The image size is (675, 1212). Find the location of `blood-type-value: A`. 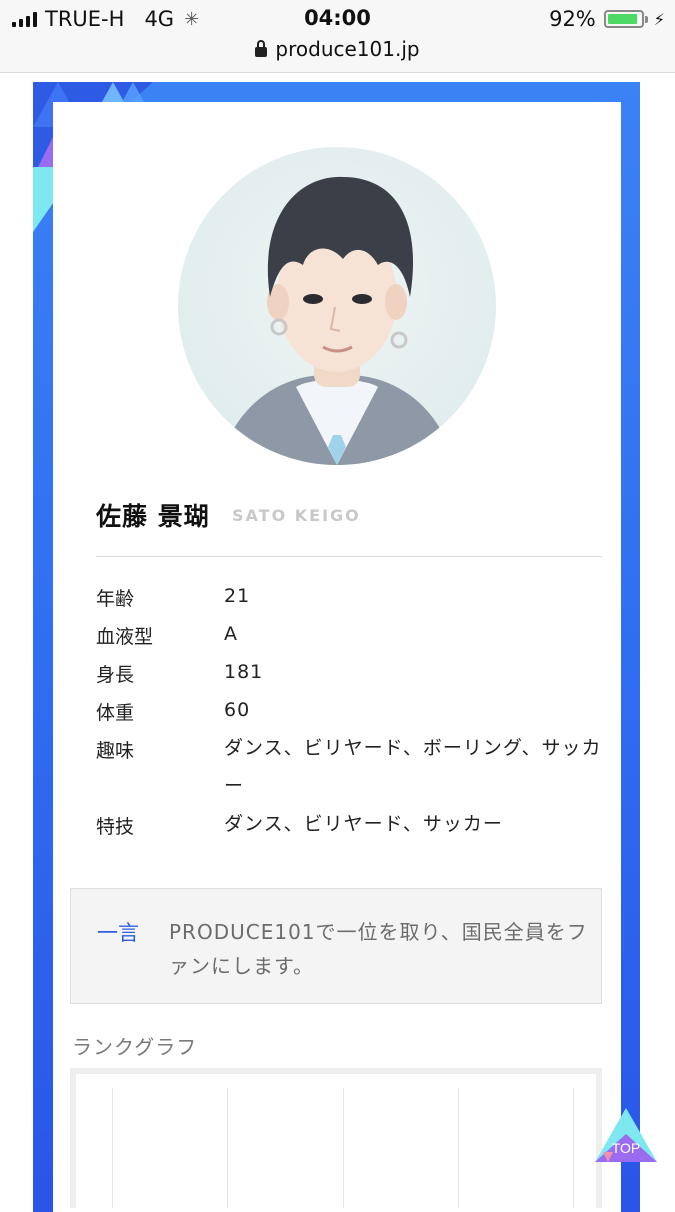

blood-type-value: A is located at coordinates (231, 634).